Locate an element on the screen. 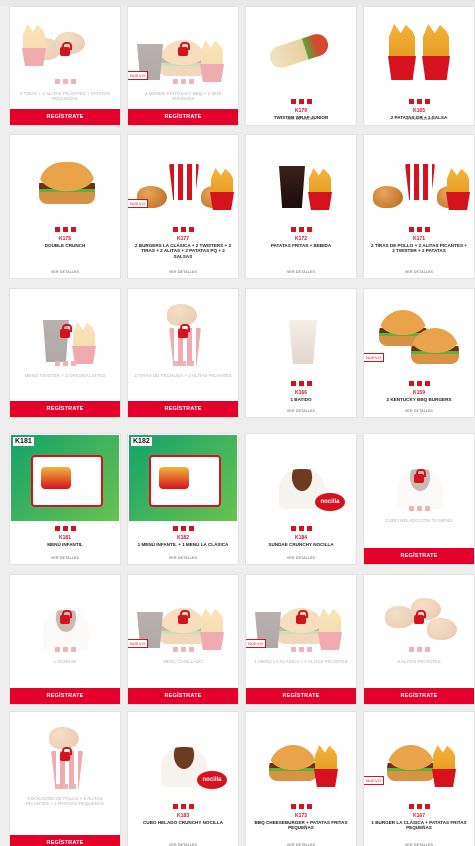  product-card: K165 2 PATATAS GR + 1 SALSA VER DETALLES is located at coordinates (419, 66).